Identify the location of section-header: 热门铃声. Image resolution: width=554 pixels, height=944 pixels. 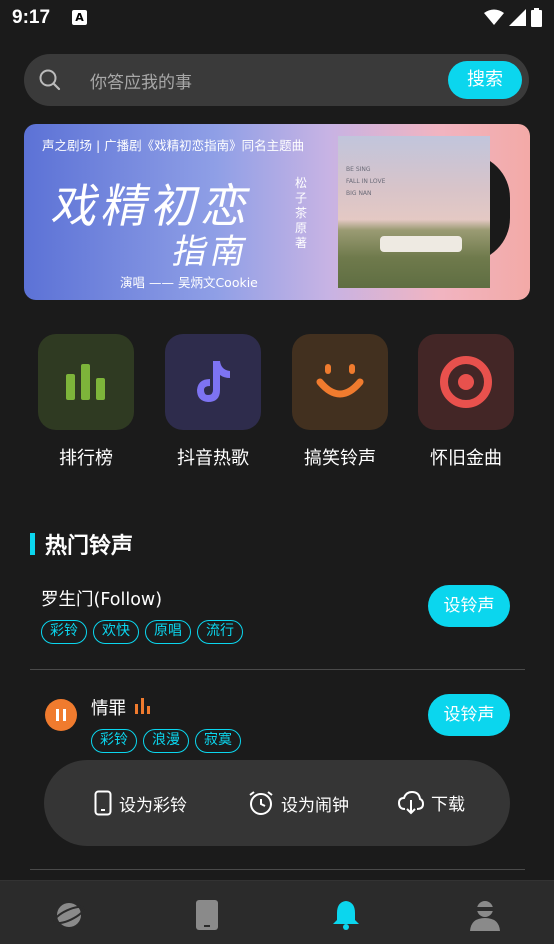
(82, 544).